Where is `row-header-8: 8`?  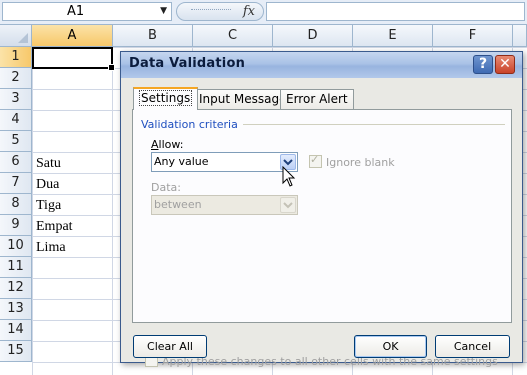
row-header-8: 8 is located at coordinates (16, 204).